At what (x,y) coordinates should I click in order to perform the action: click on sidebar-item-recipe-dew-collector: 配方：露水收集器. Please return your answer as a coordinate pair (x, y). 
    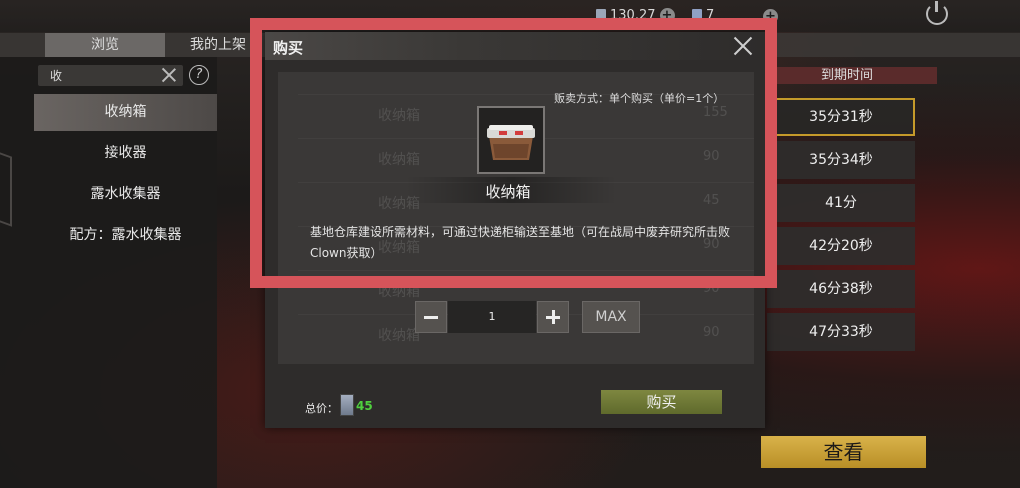
    Looking at the image, I should click on (125, 235).